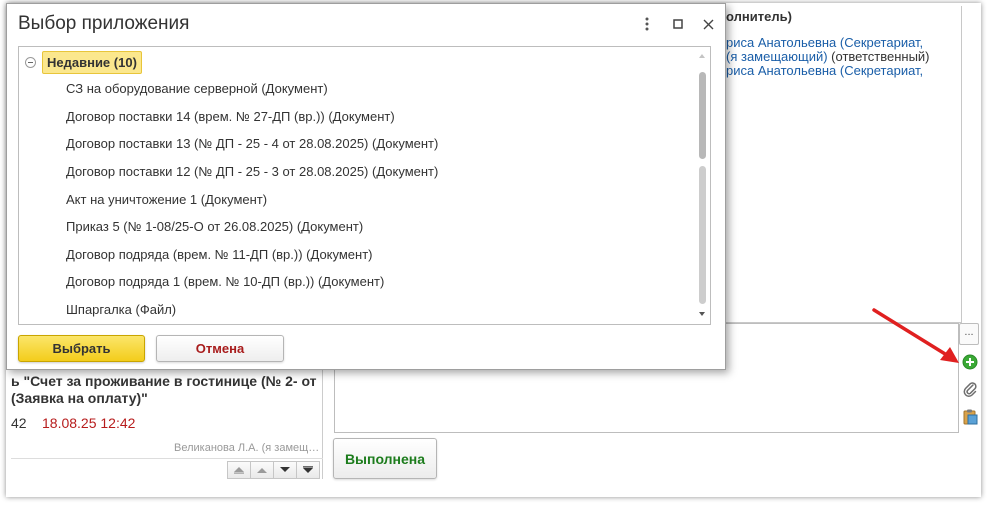 This screenshot has width=991, height=508. Describe the element at coordinates (197, 88) in the screenshot. I see `list-item: СЗ на оборудование серверной (Документ)` at that location.